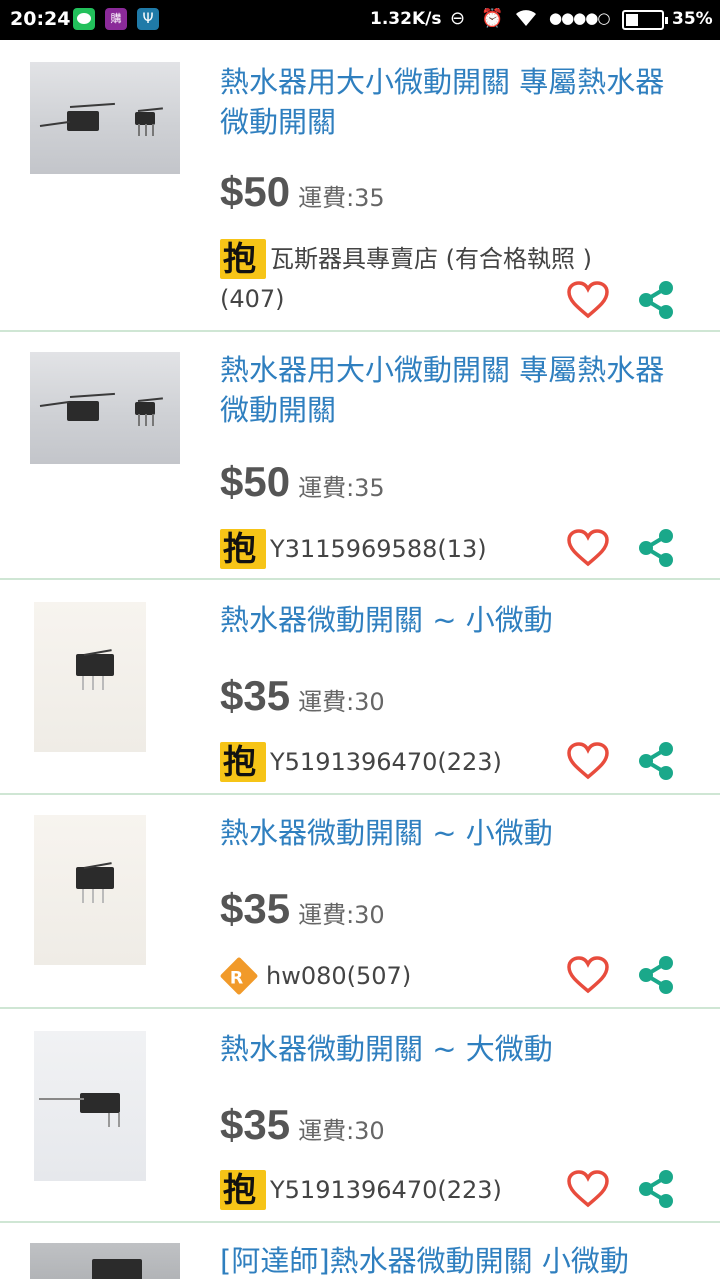  I want to click on product-title: 熱水器微動開關 ~ 大微動, so click(455, 1049).